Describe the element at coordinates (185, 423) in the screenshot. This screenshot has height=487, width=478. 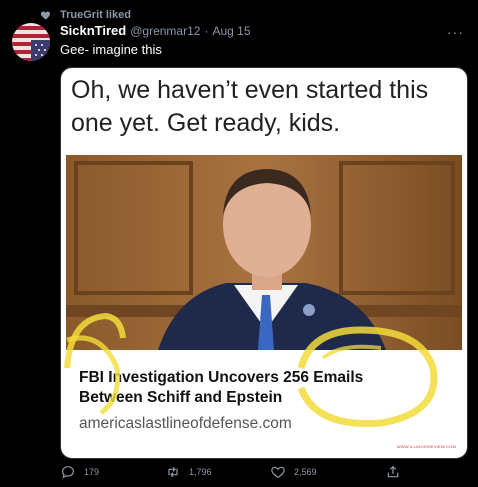
I see `news-source-url: americaslastlineofdefense.com` at that location.